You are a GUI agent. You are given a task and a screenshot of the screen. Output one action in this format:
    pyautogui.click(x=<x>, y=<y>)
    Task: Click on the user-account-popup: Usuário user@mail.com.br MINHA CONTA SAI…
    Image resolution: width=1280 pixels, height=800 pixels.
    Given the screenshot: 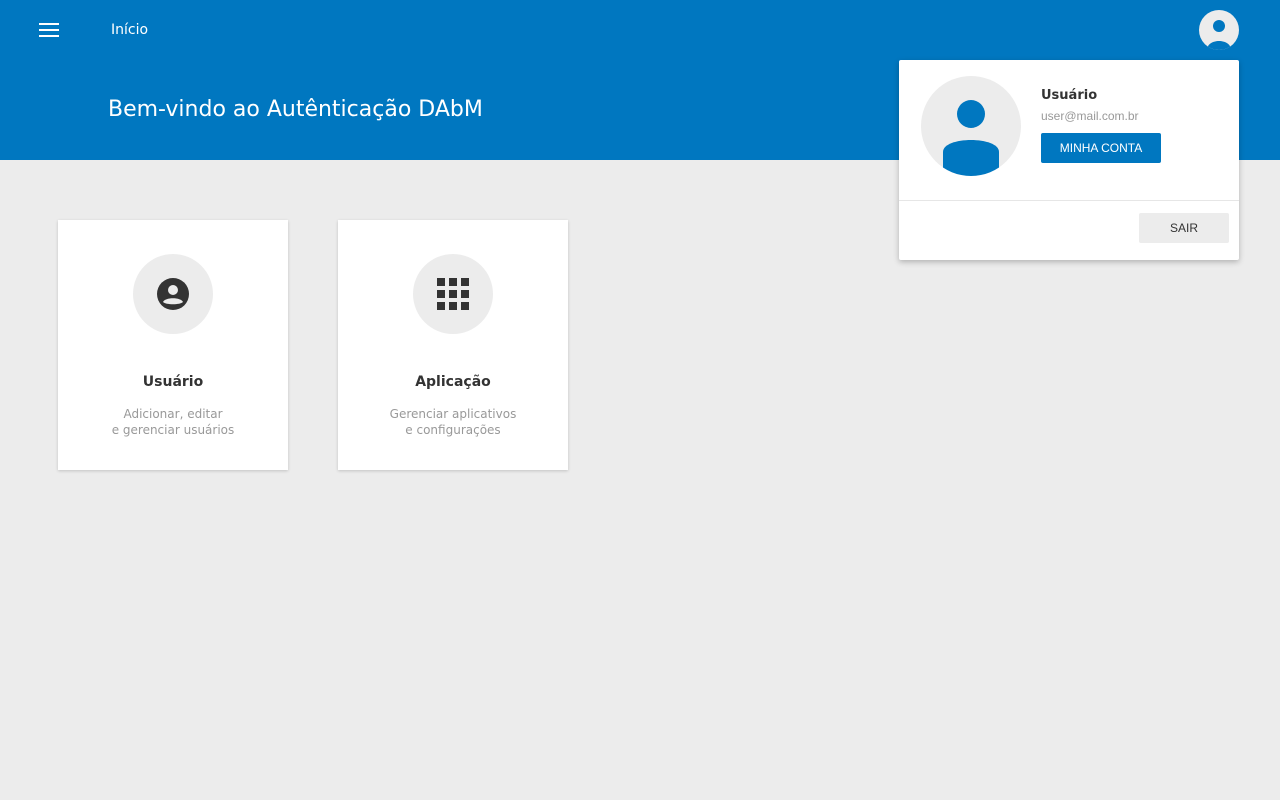 What is the action you would take?
    pyautogui.click(x=1069, y=160)
    